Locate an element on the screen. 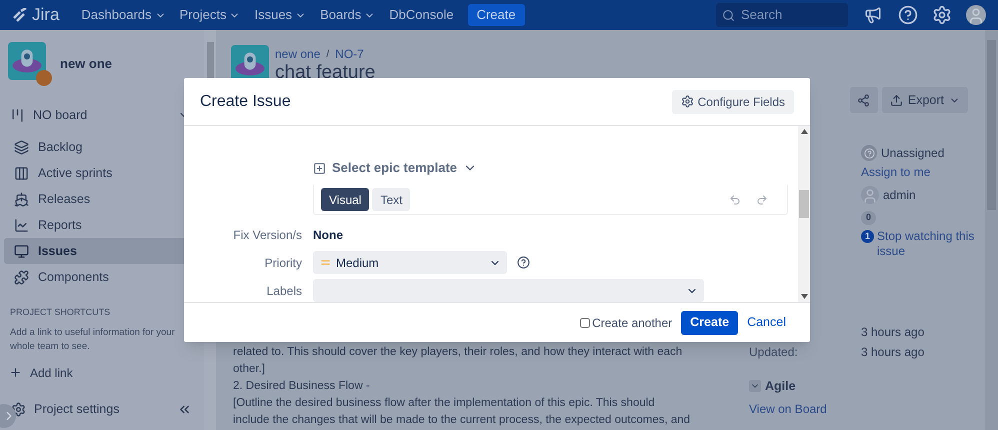 Image resolution: width=998 pixels, height=430 pixels. sidebar-item: Components is located at coordinates (102, 277).